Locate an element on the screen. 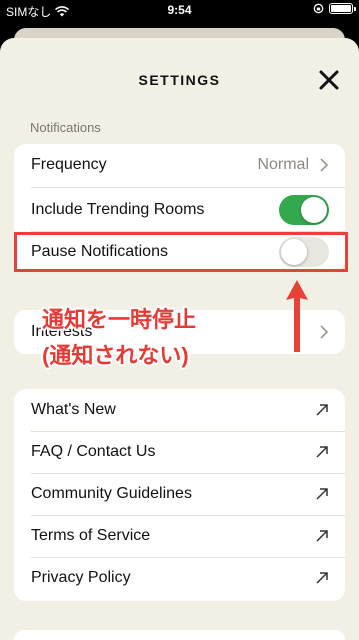  community-guidelines-row: Community Guidelines is located at coordinates (179, 494).